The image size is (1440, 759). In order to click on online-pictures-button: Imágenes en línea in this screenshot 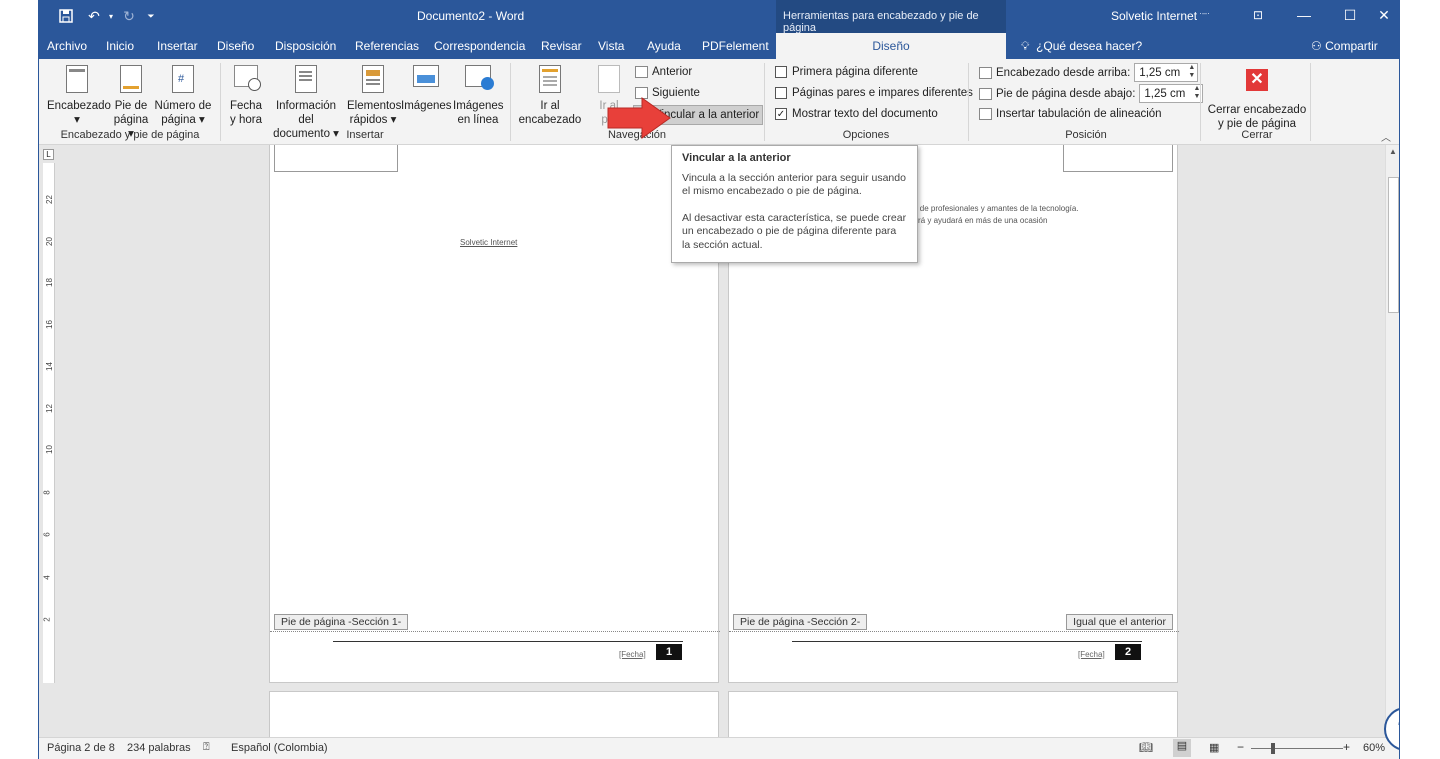, I will do `click(478, 96)`.